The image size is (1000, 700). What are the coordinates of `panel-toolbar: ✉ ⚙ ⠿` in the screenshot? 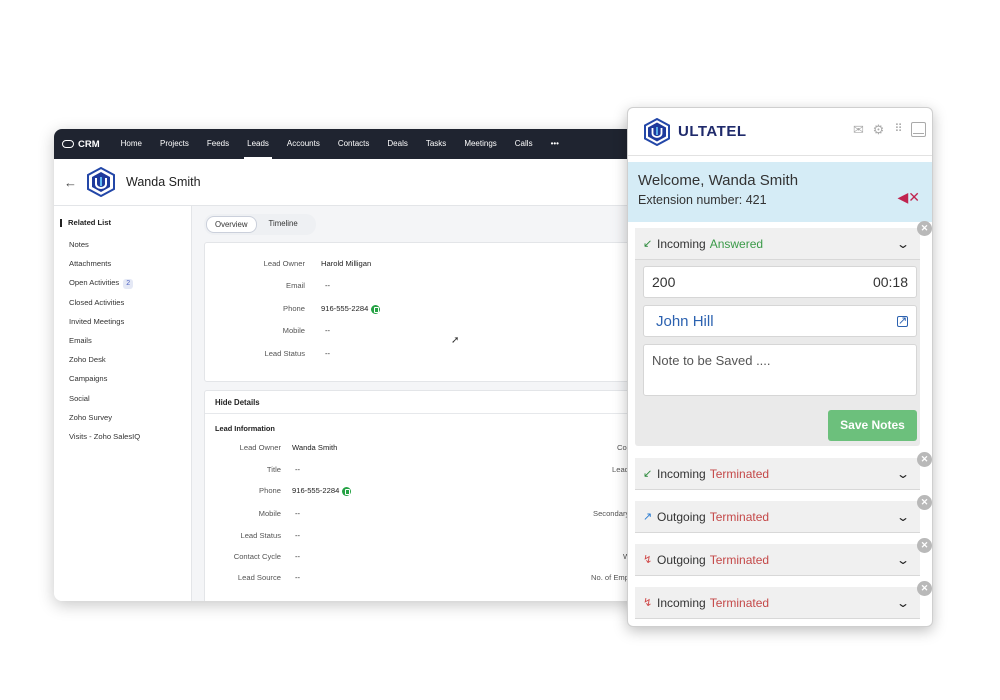 It's located at (888, 129).